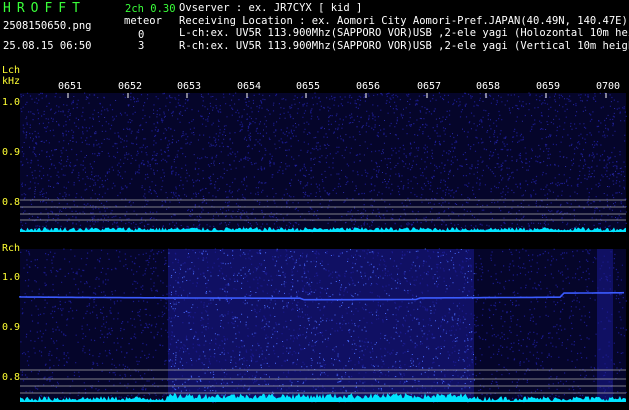  I want to click on time-tick-label: 0700, so click(608, 86).